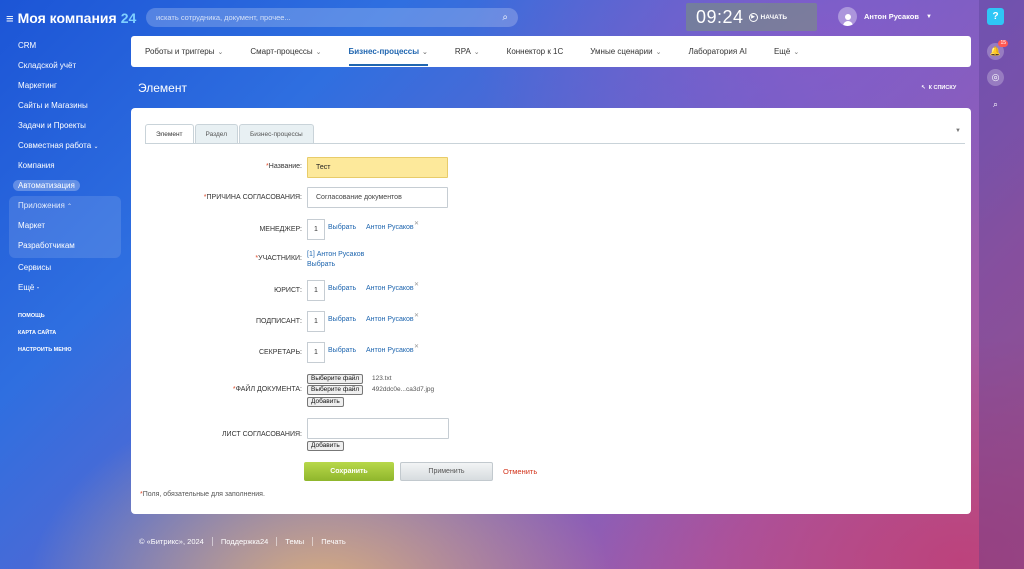  I want to click on lawyer-id-input: 1, so click(316, 290).